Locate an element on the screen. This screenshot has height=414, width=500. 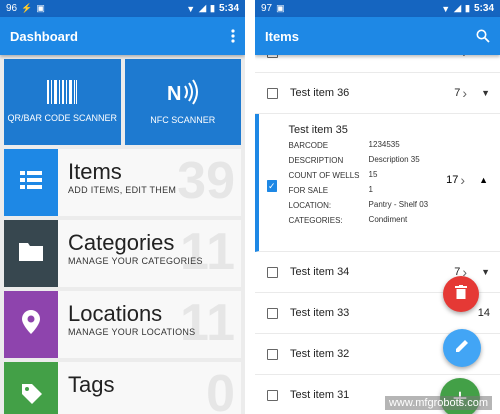
barcode-icon is located at coordinates (62, 93).